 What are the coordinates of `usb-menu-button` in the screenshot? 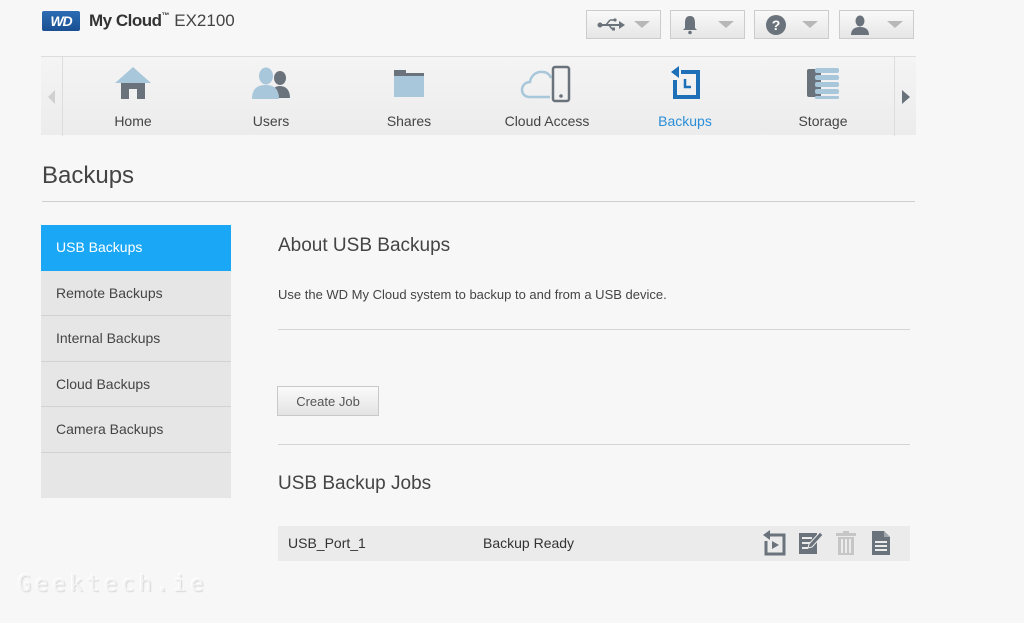 It's located at (623, 24).